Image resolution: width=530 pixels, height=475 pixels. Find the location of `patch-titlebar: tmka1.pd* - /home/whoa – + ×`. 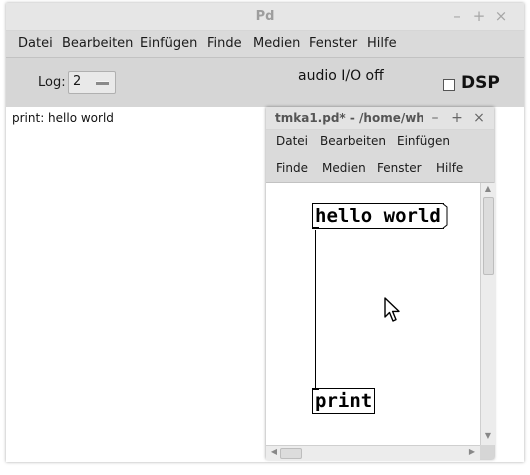

patch-titlebar: tmka1.pd* - /home/whoa – + × is located at coordinates (380, 118).